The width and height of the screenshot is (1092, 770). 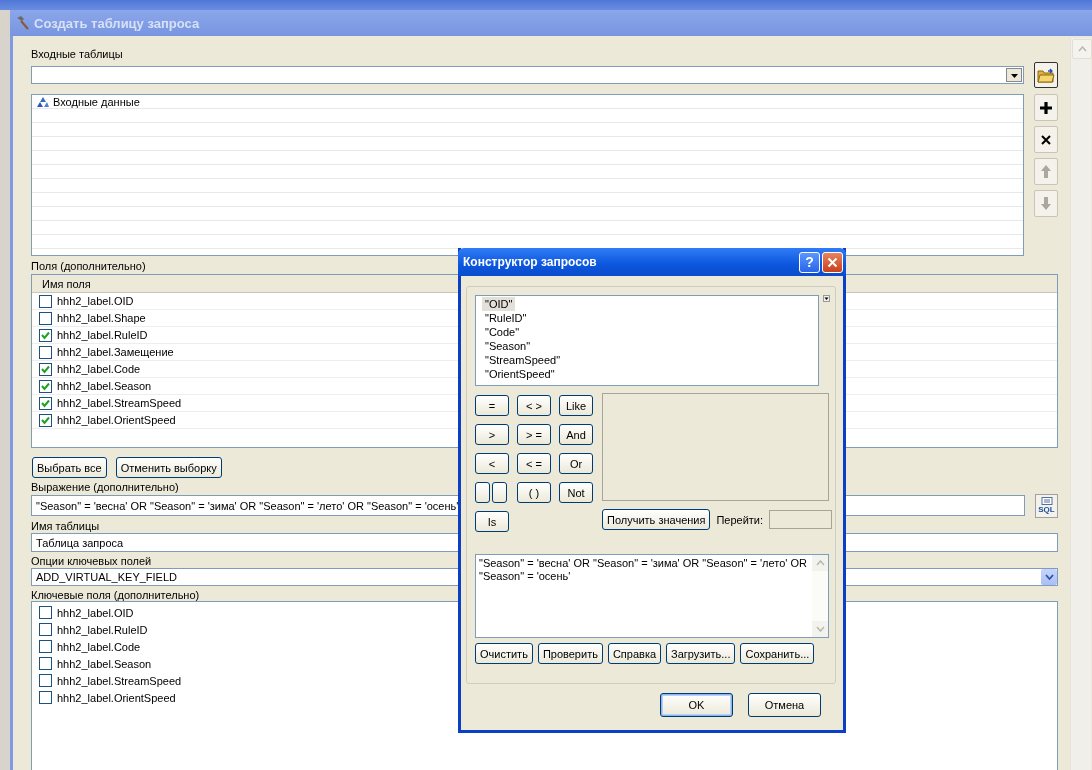 What do you see at coordinates (101, 318) in the screenshot?
I see `field-name: hhh2_label.Shape` at bounding box center [101, 318].